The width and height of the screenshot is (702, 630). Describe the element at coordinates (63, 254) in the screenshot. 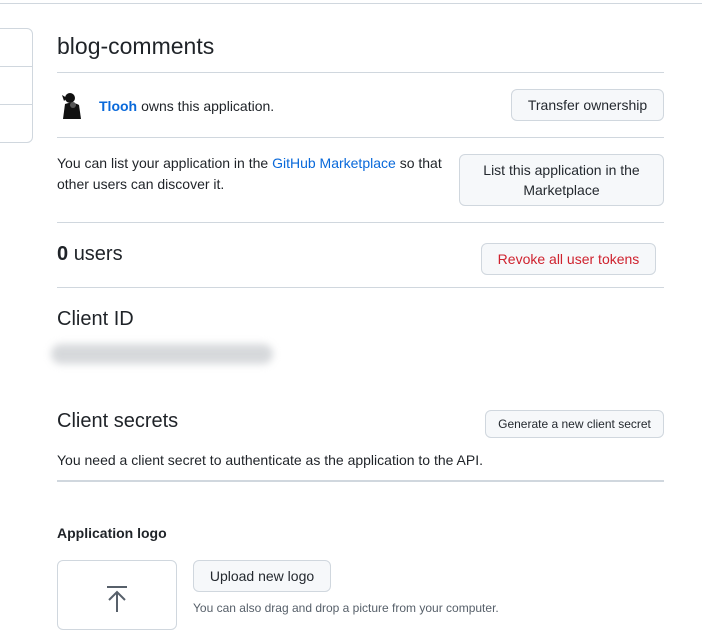

I see `users-number: 0` at that location.